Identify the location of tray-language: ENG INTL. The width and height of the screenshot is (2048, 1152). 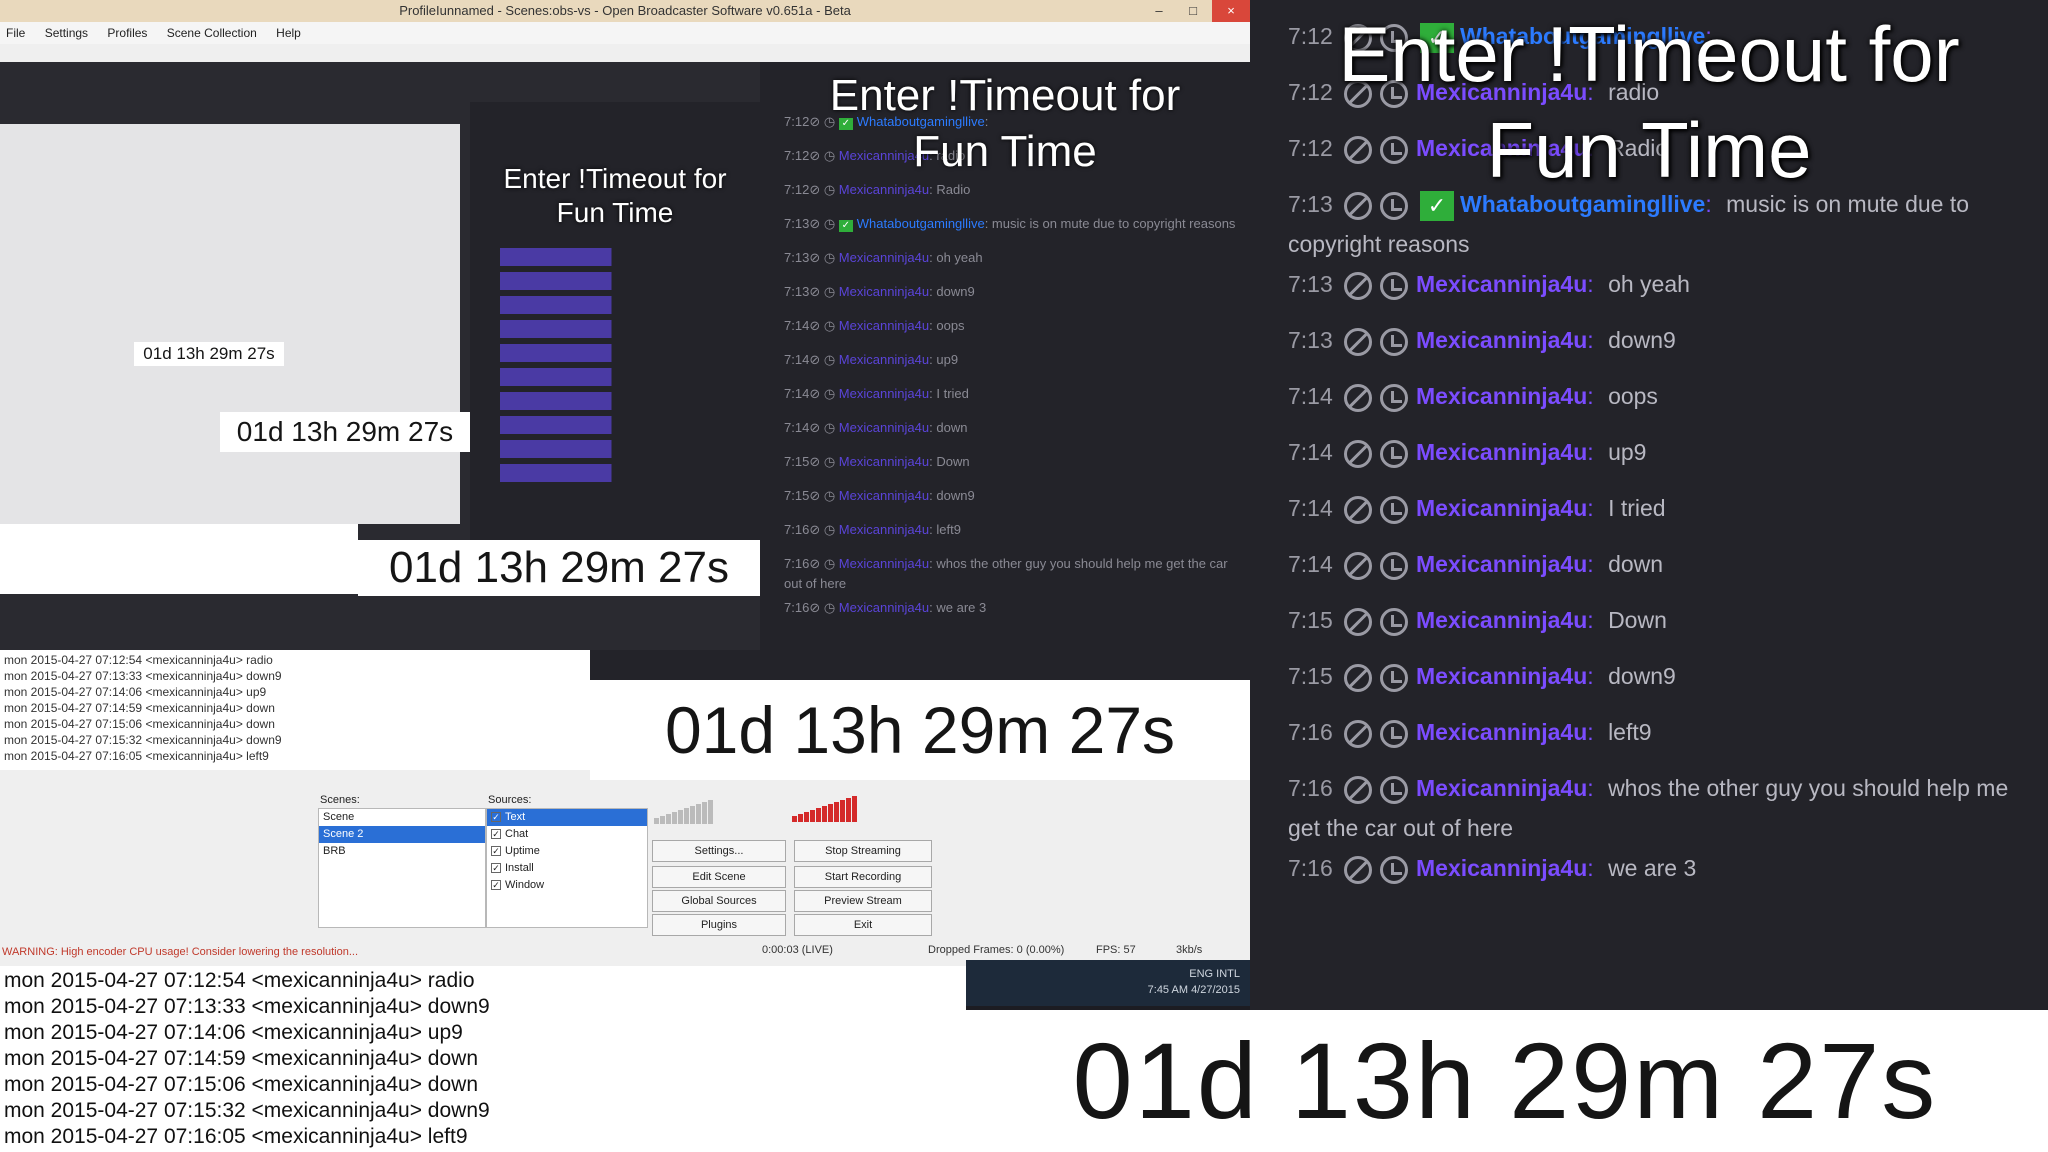
(1108, 974).